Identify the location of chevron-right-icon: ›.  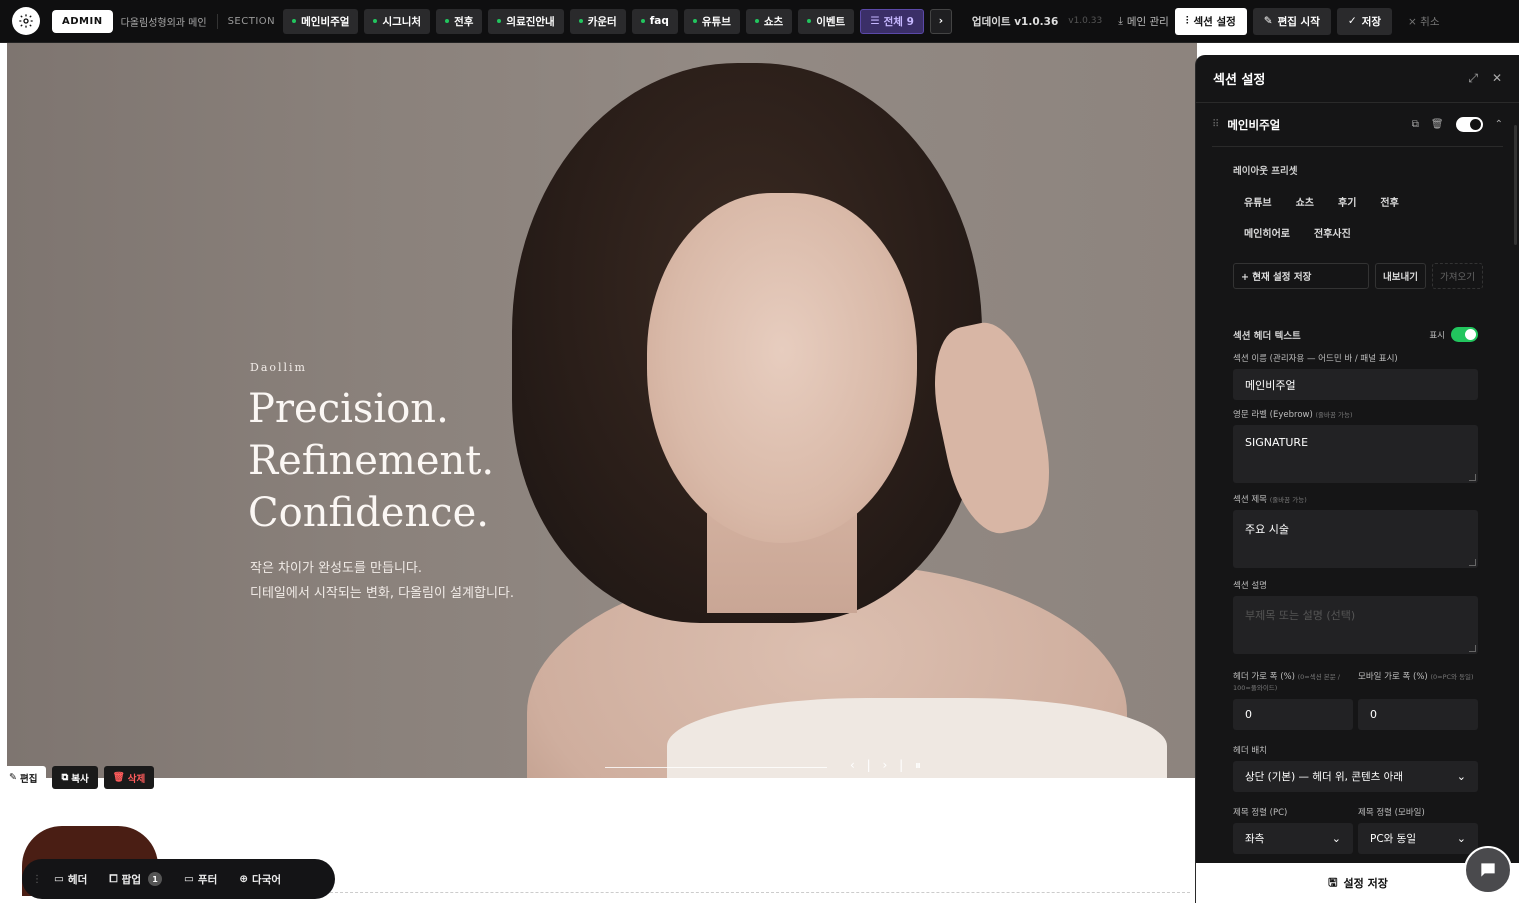
(941, 21).